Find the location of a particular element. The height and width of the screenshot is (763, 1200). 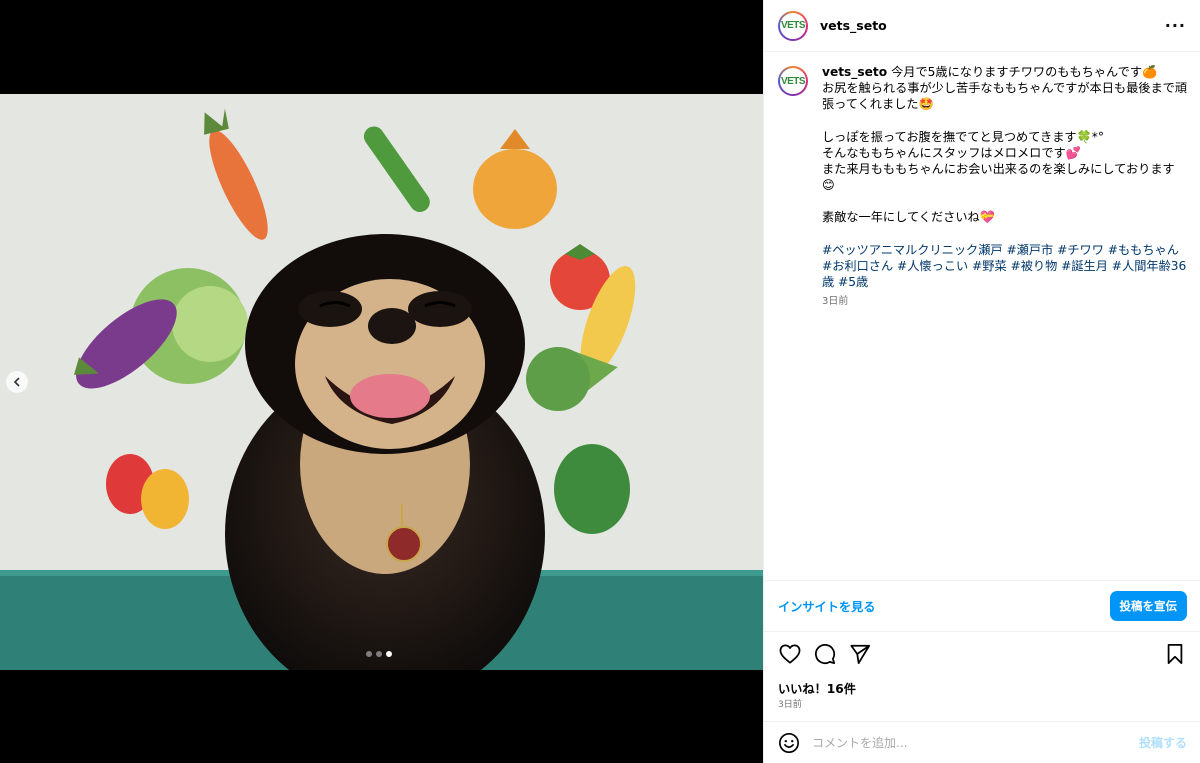

comment-button is located at coordinates (825, 654).